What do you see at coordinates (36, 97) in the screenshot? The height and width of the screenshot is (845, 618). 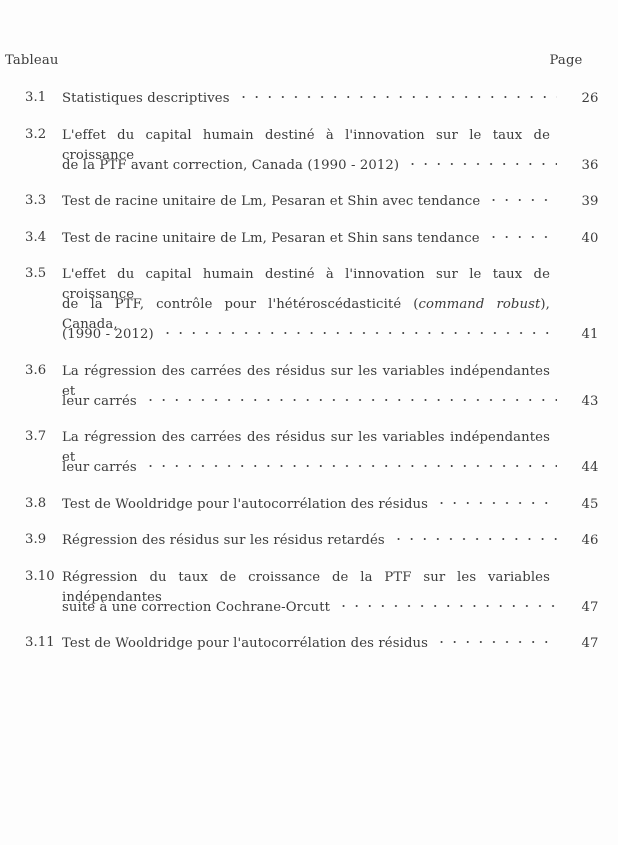 I see `entry-number: 3.1` at bounding box center [36, 97].